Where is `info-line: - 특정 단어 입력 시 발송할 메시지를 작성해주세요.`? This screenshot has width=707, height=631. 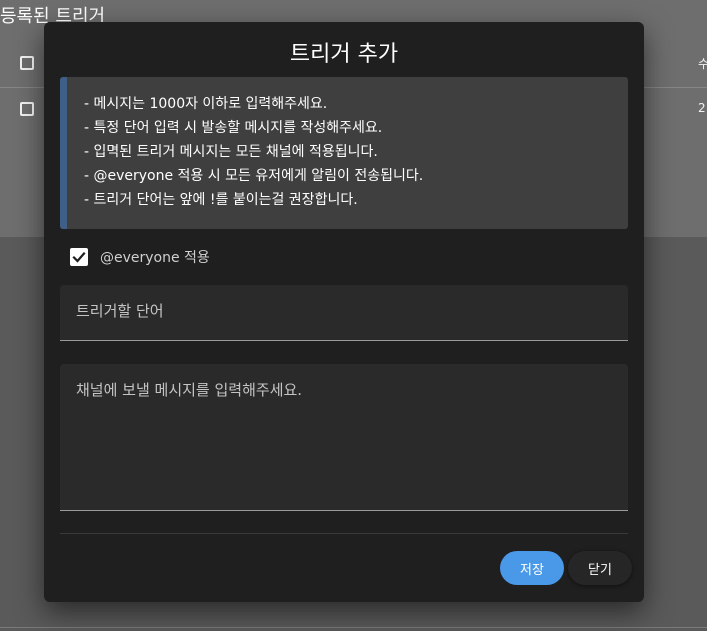 info-line: - 특정 단어 입력 시 발송할 메시지를 작성해주세요. is located at coordinates (233, 128).